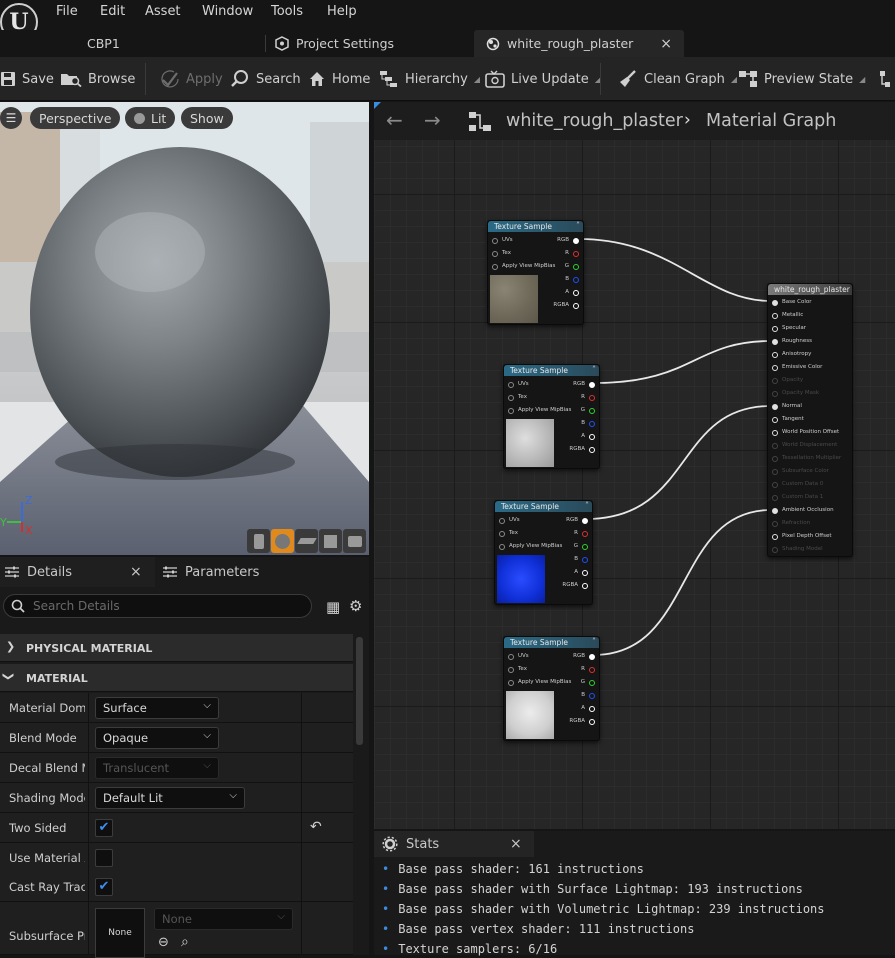  What do you see at coordinates (454, 844) in the screenshot?
I see `tab-stats: Stats ×` at bounding box center [454, 844].